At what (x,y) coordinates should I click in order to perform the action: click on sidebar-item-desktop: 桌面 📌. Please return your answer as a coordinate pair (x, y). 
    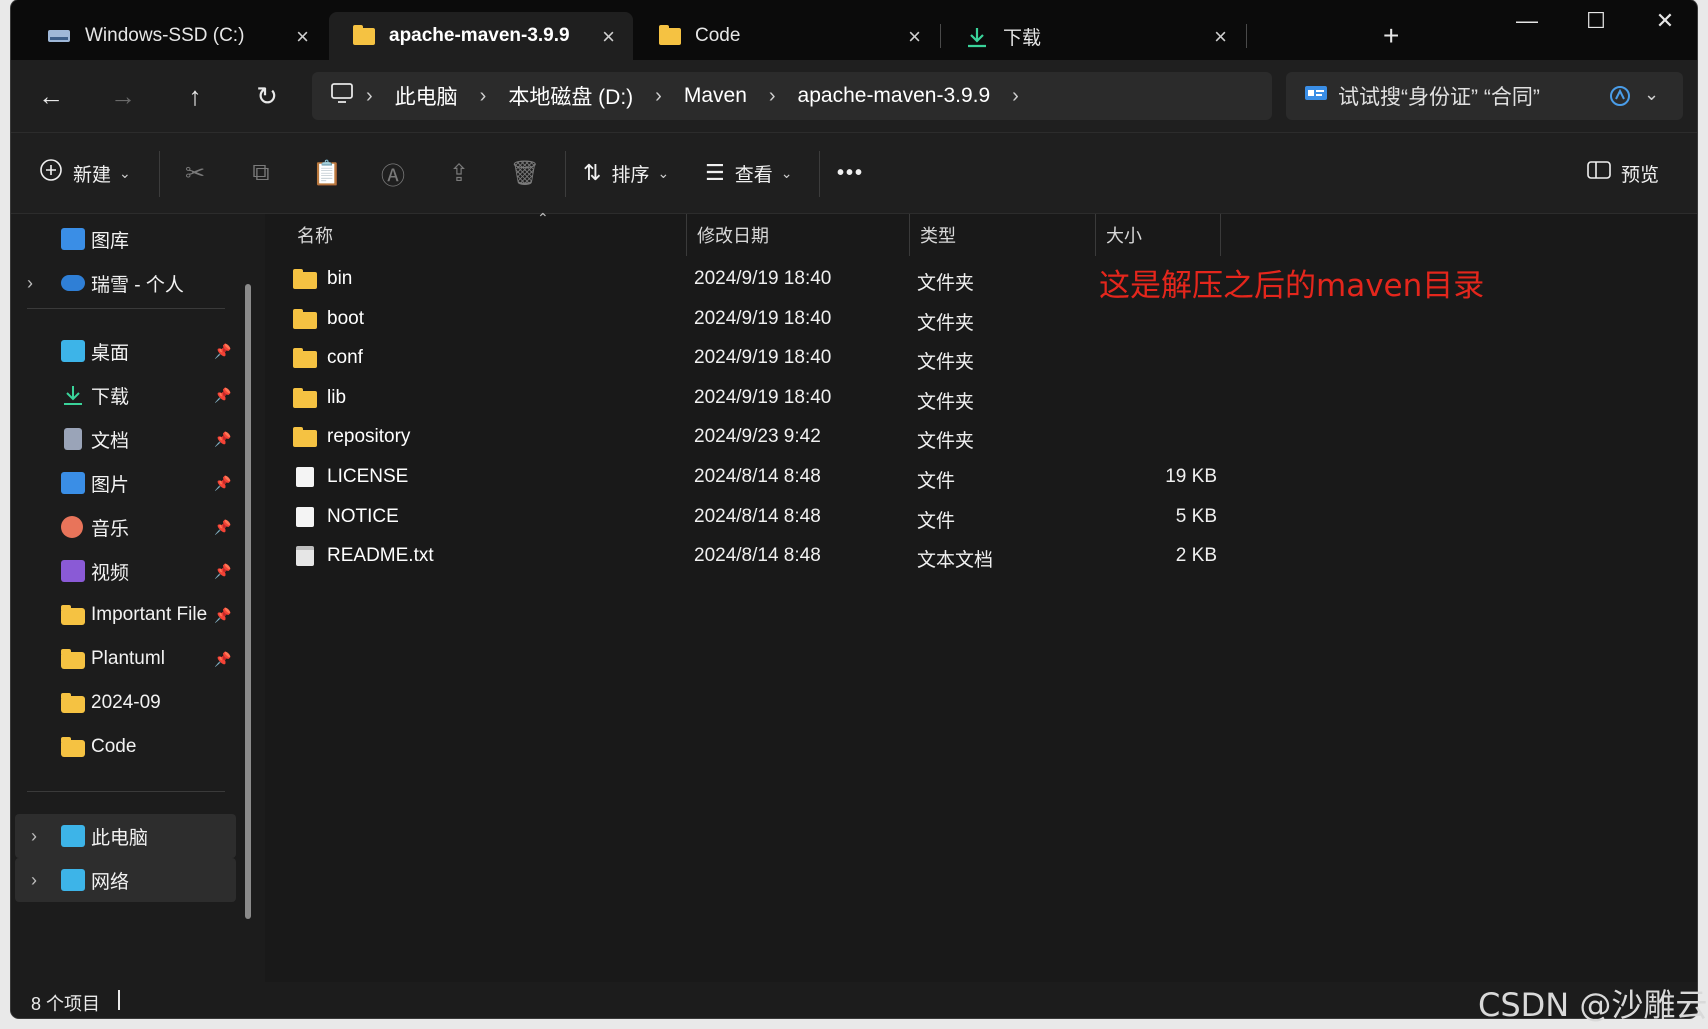
    Looking at the image, I should click on (123, 351).